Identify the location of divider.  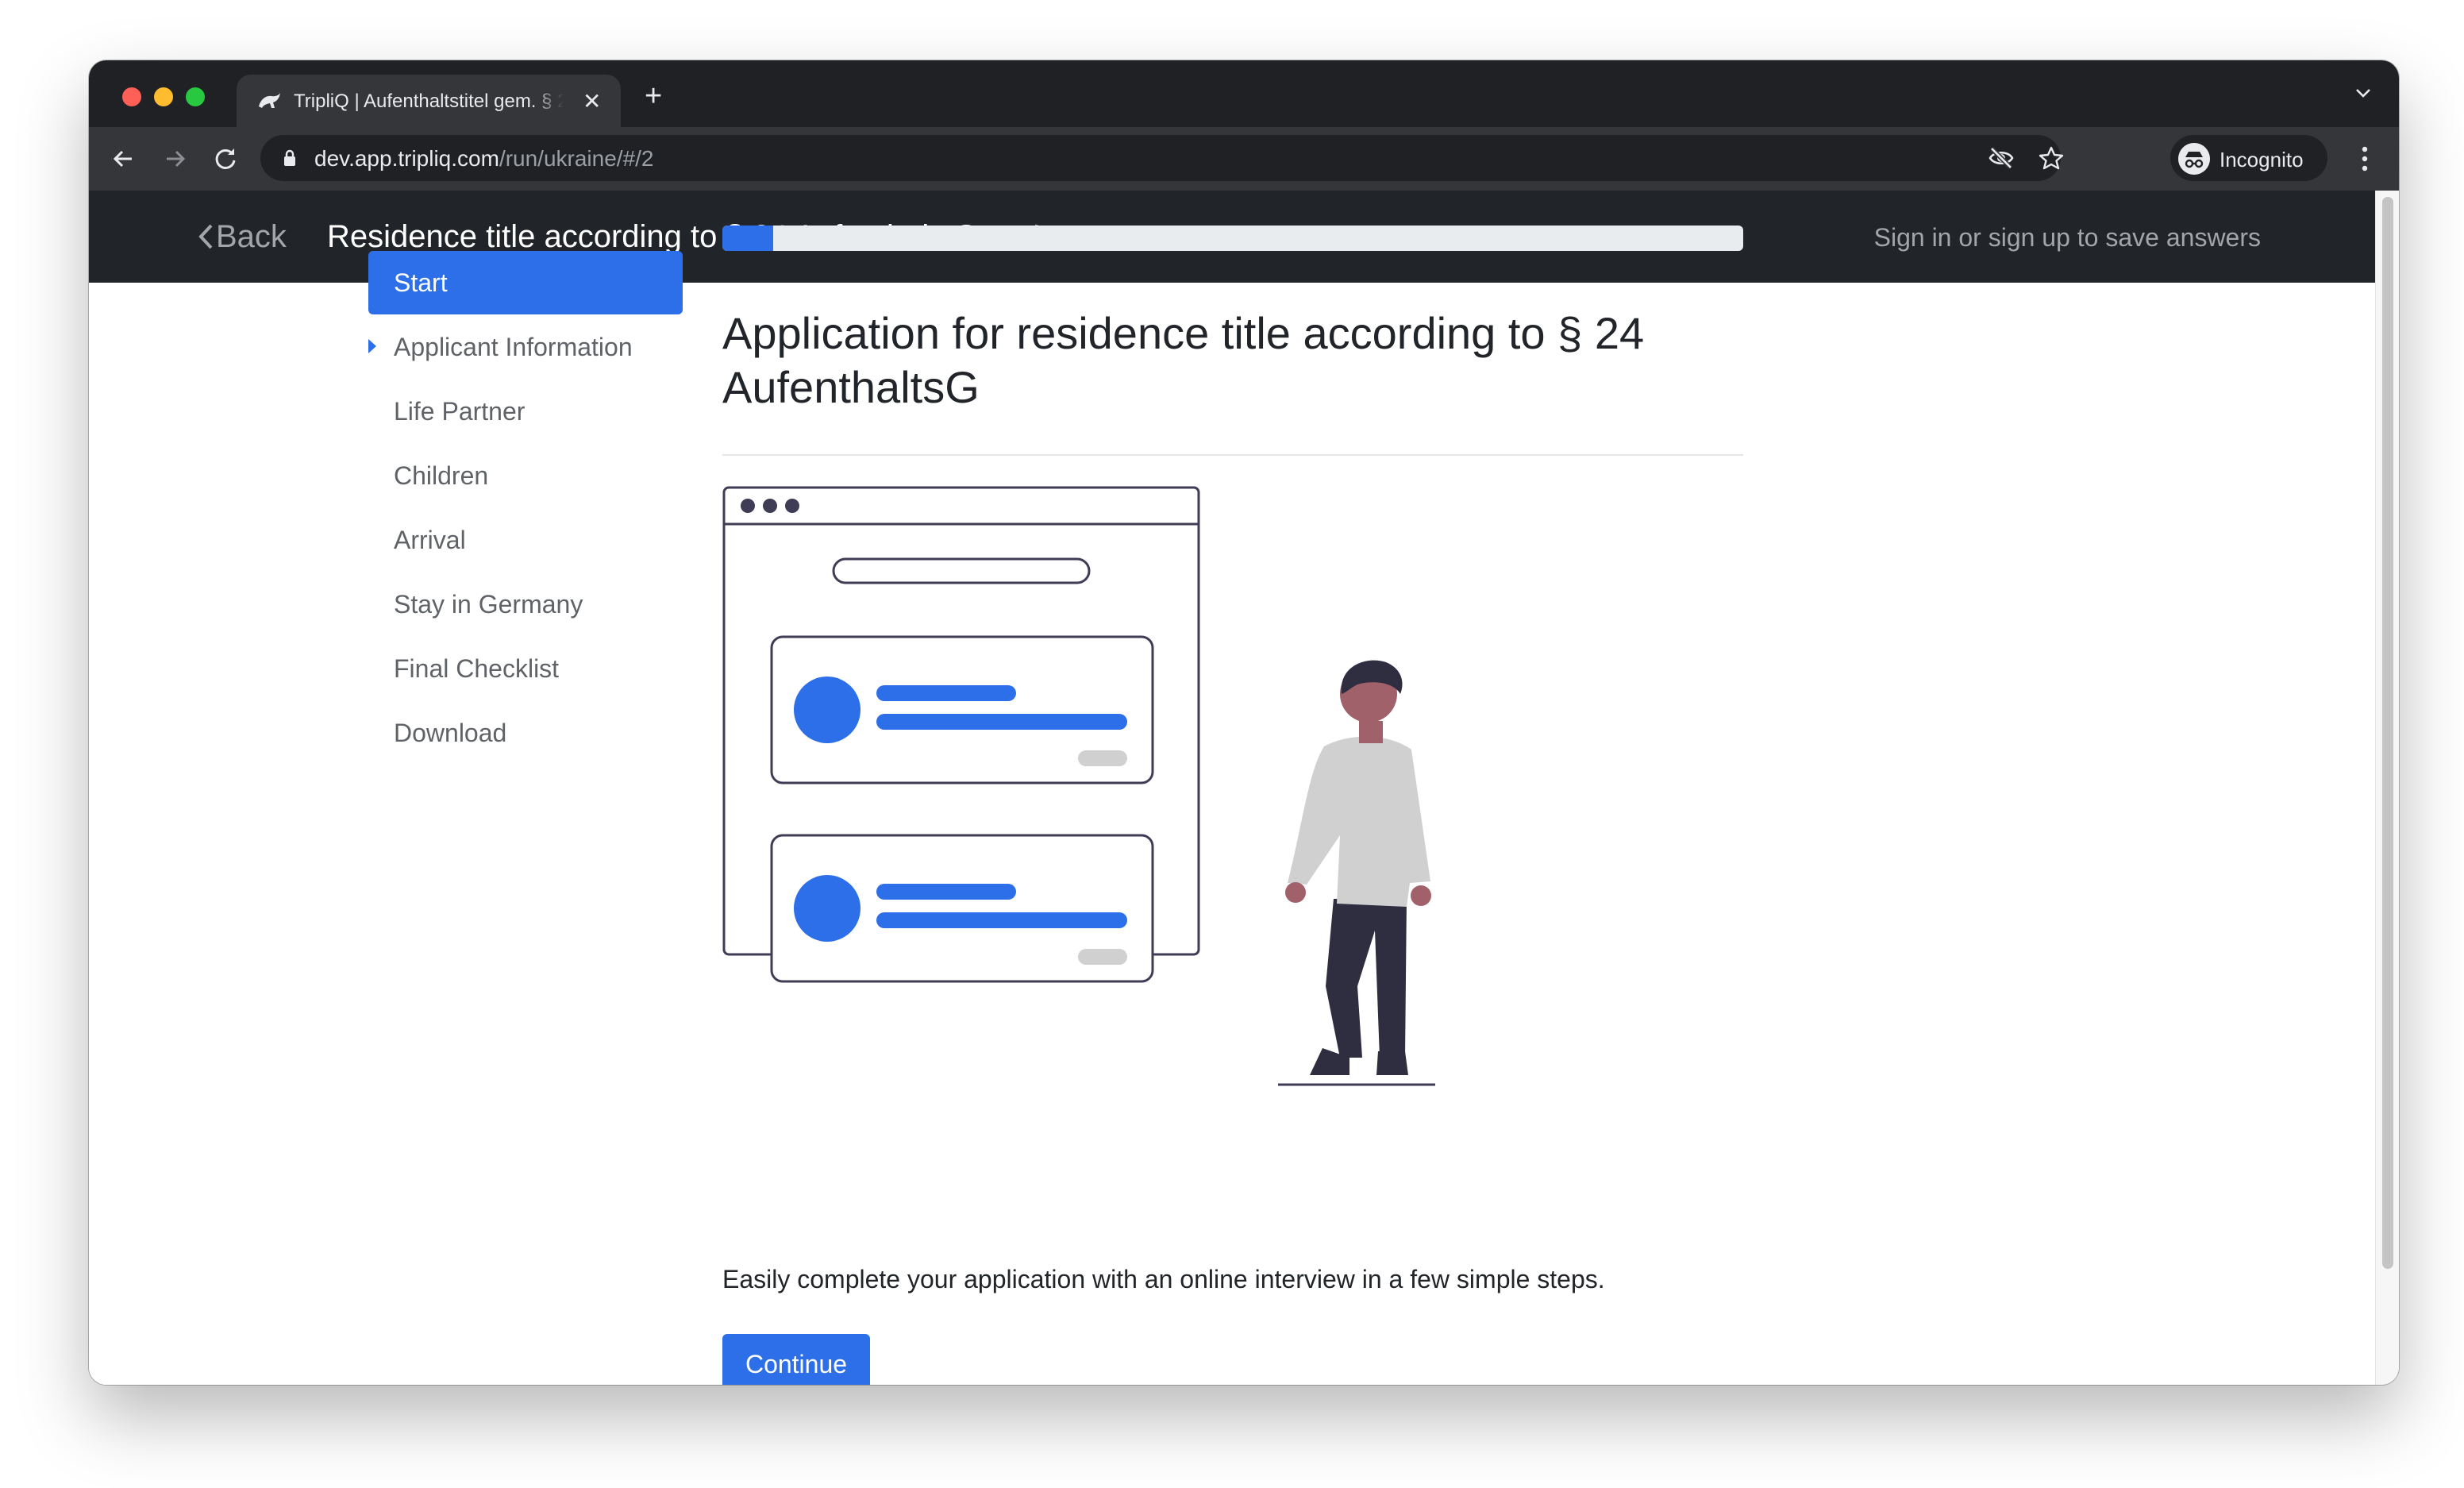
(1232, 455).